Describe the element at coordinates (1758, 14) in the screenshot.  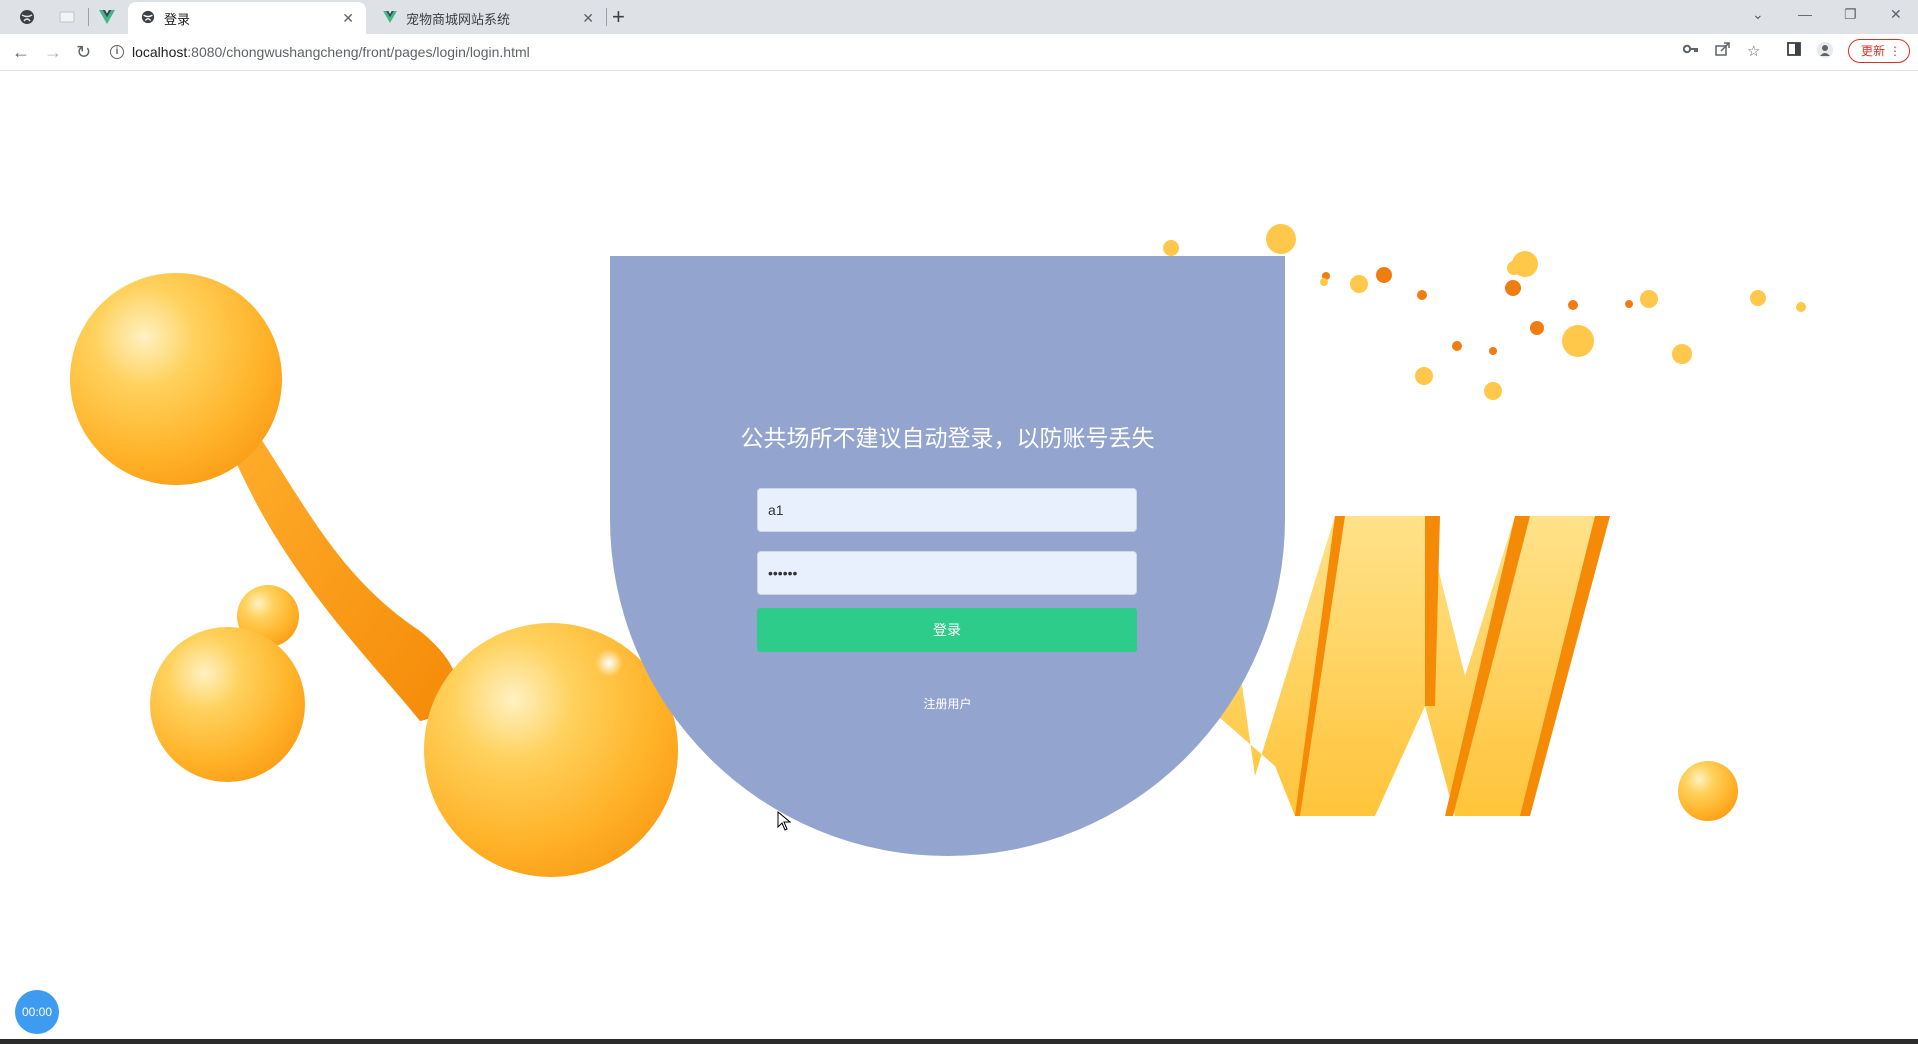
I see `tab-search-chevron-down-icon: ⌄` at that location.